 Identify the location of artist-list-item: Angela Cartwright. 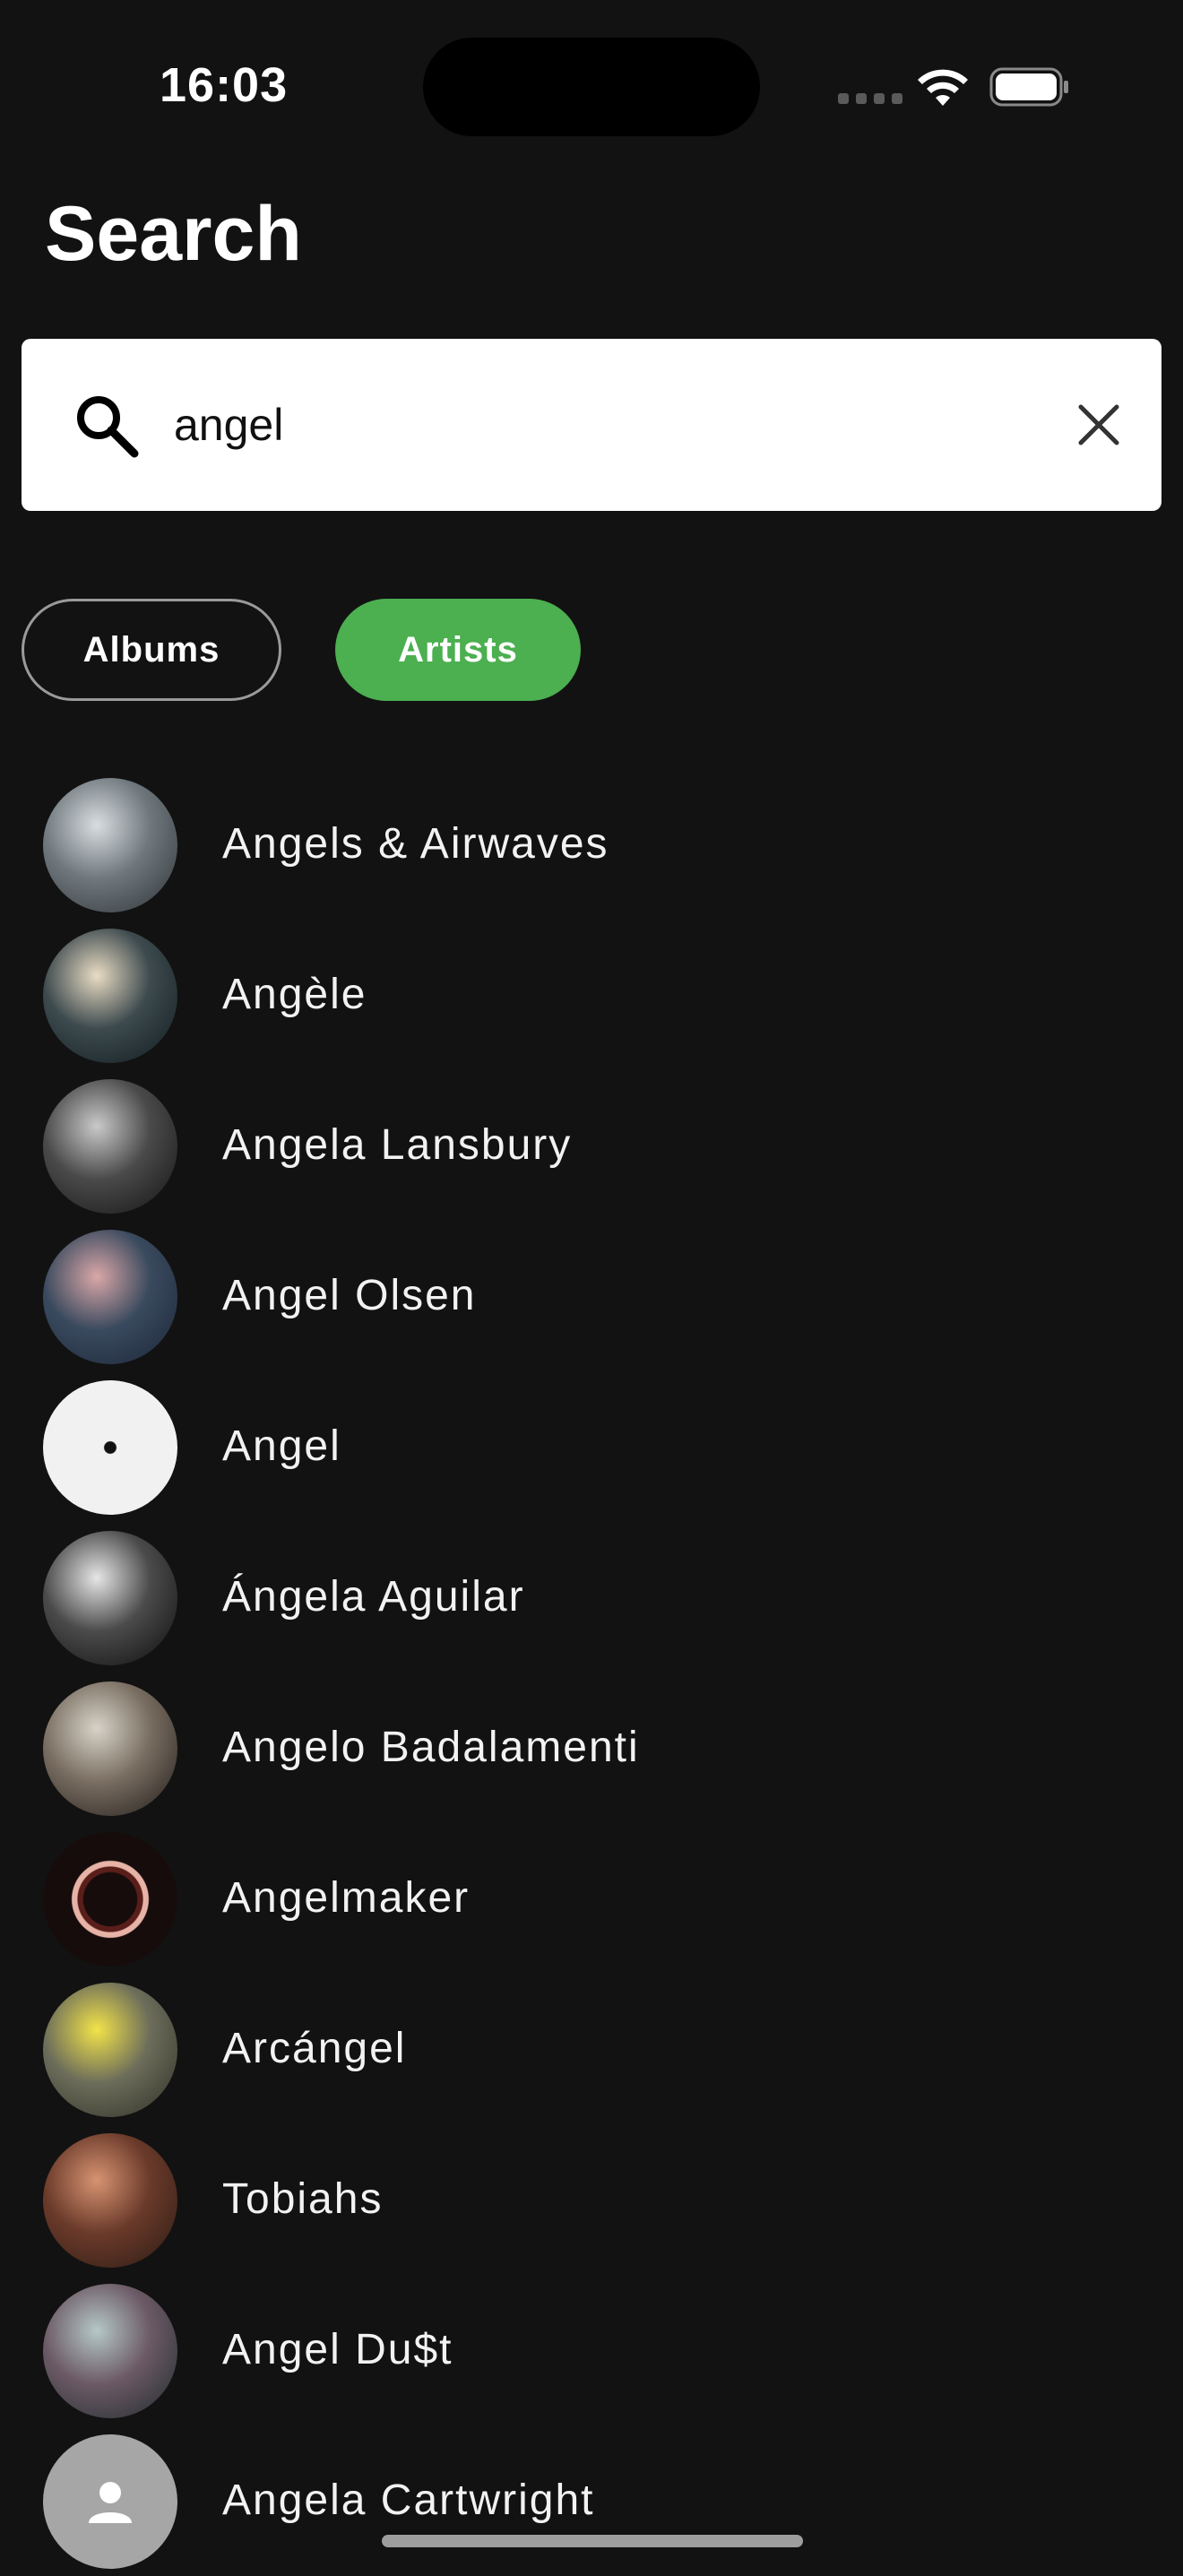
(591, 2500).